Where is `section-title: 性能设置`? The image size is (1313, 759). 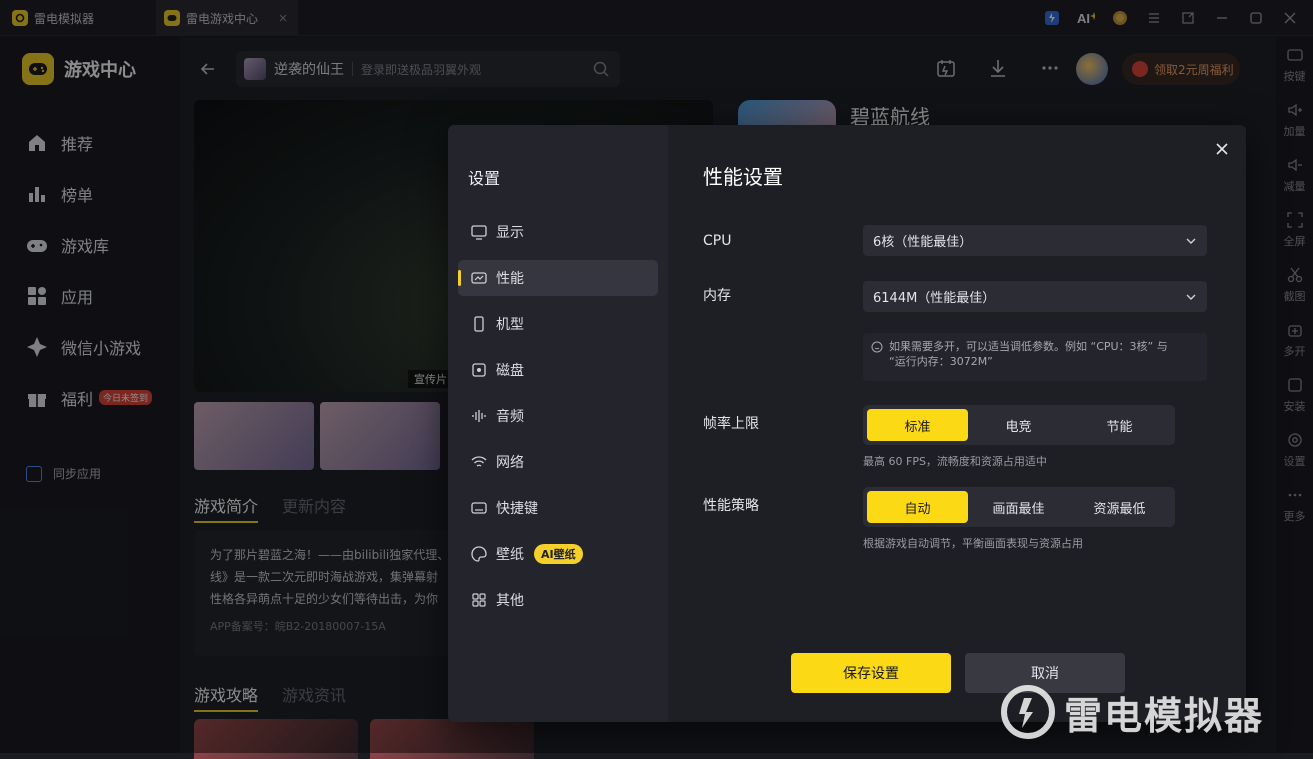 section-title: 性能设置 is located at coordinates (743, 177).